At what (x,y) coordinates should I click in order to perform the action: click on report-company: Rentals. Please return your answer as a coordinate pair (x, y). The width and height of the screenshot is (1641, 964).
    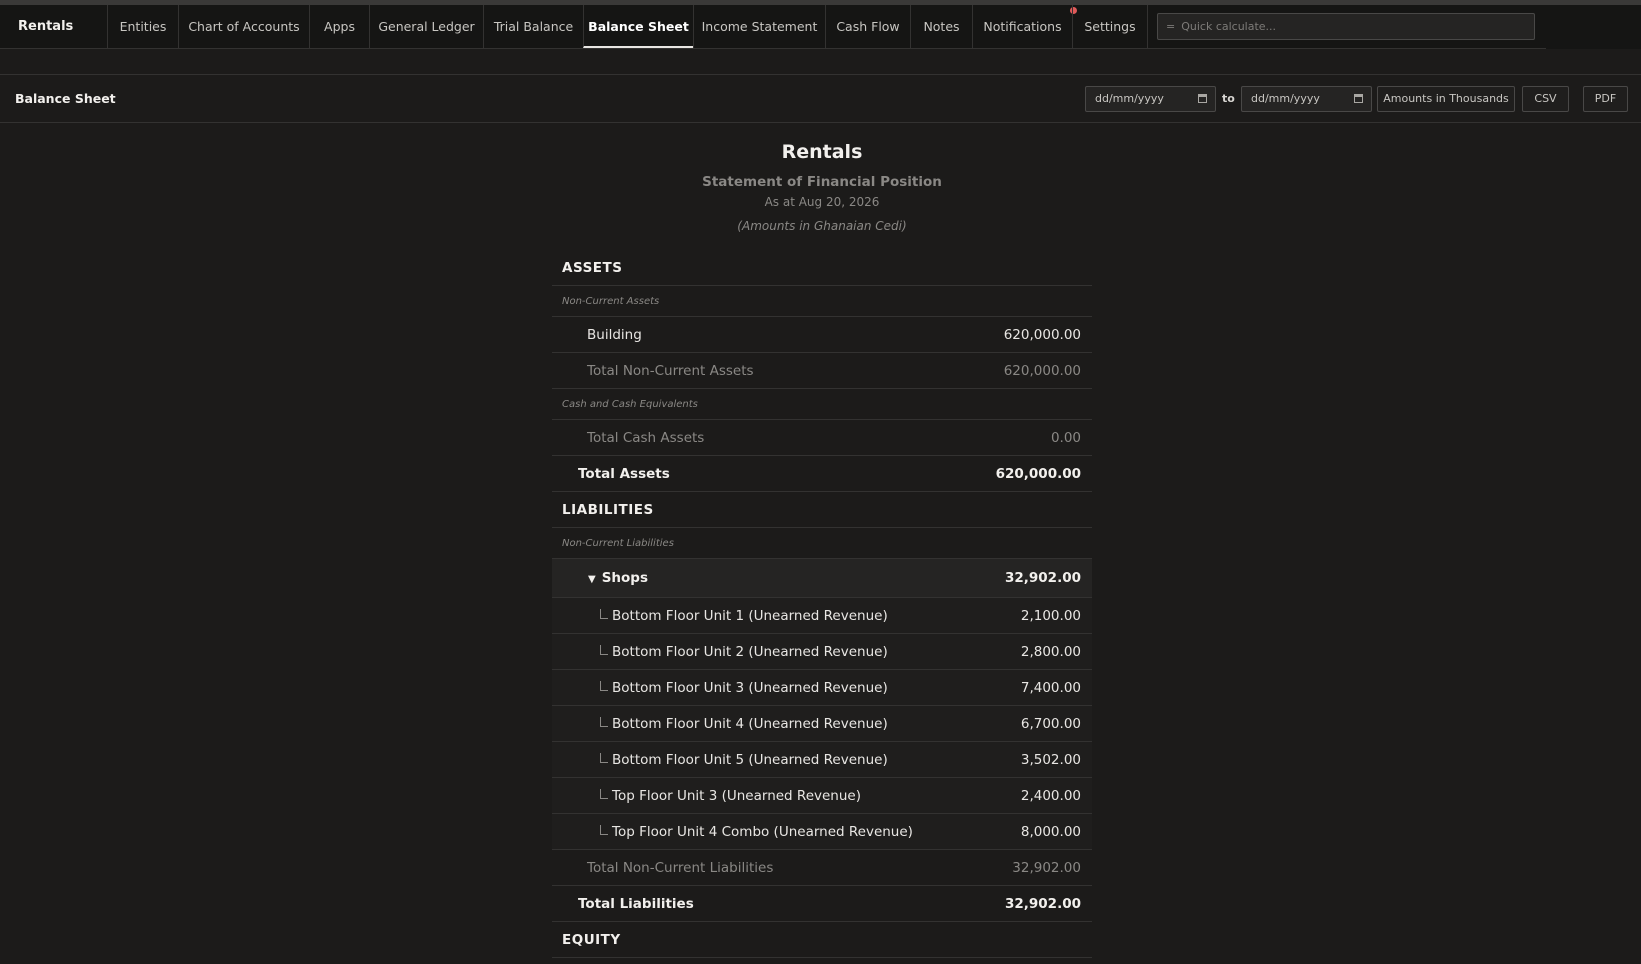
    Looking at the image, I should click on (822, 152).